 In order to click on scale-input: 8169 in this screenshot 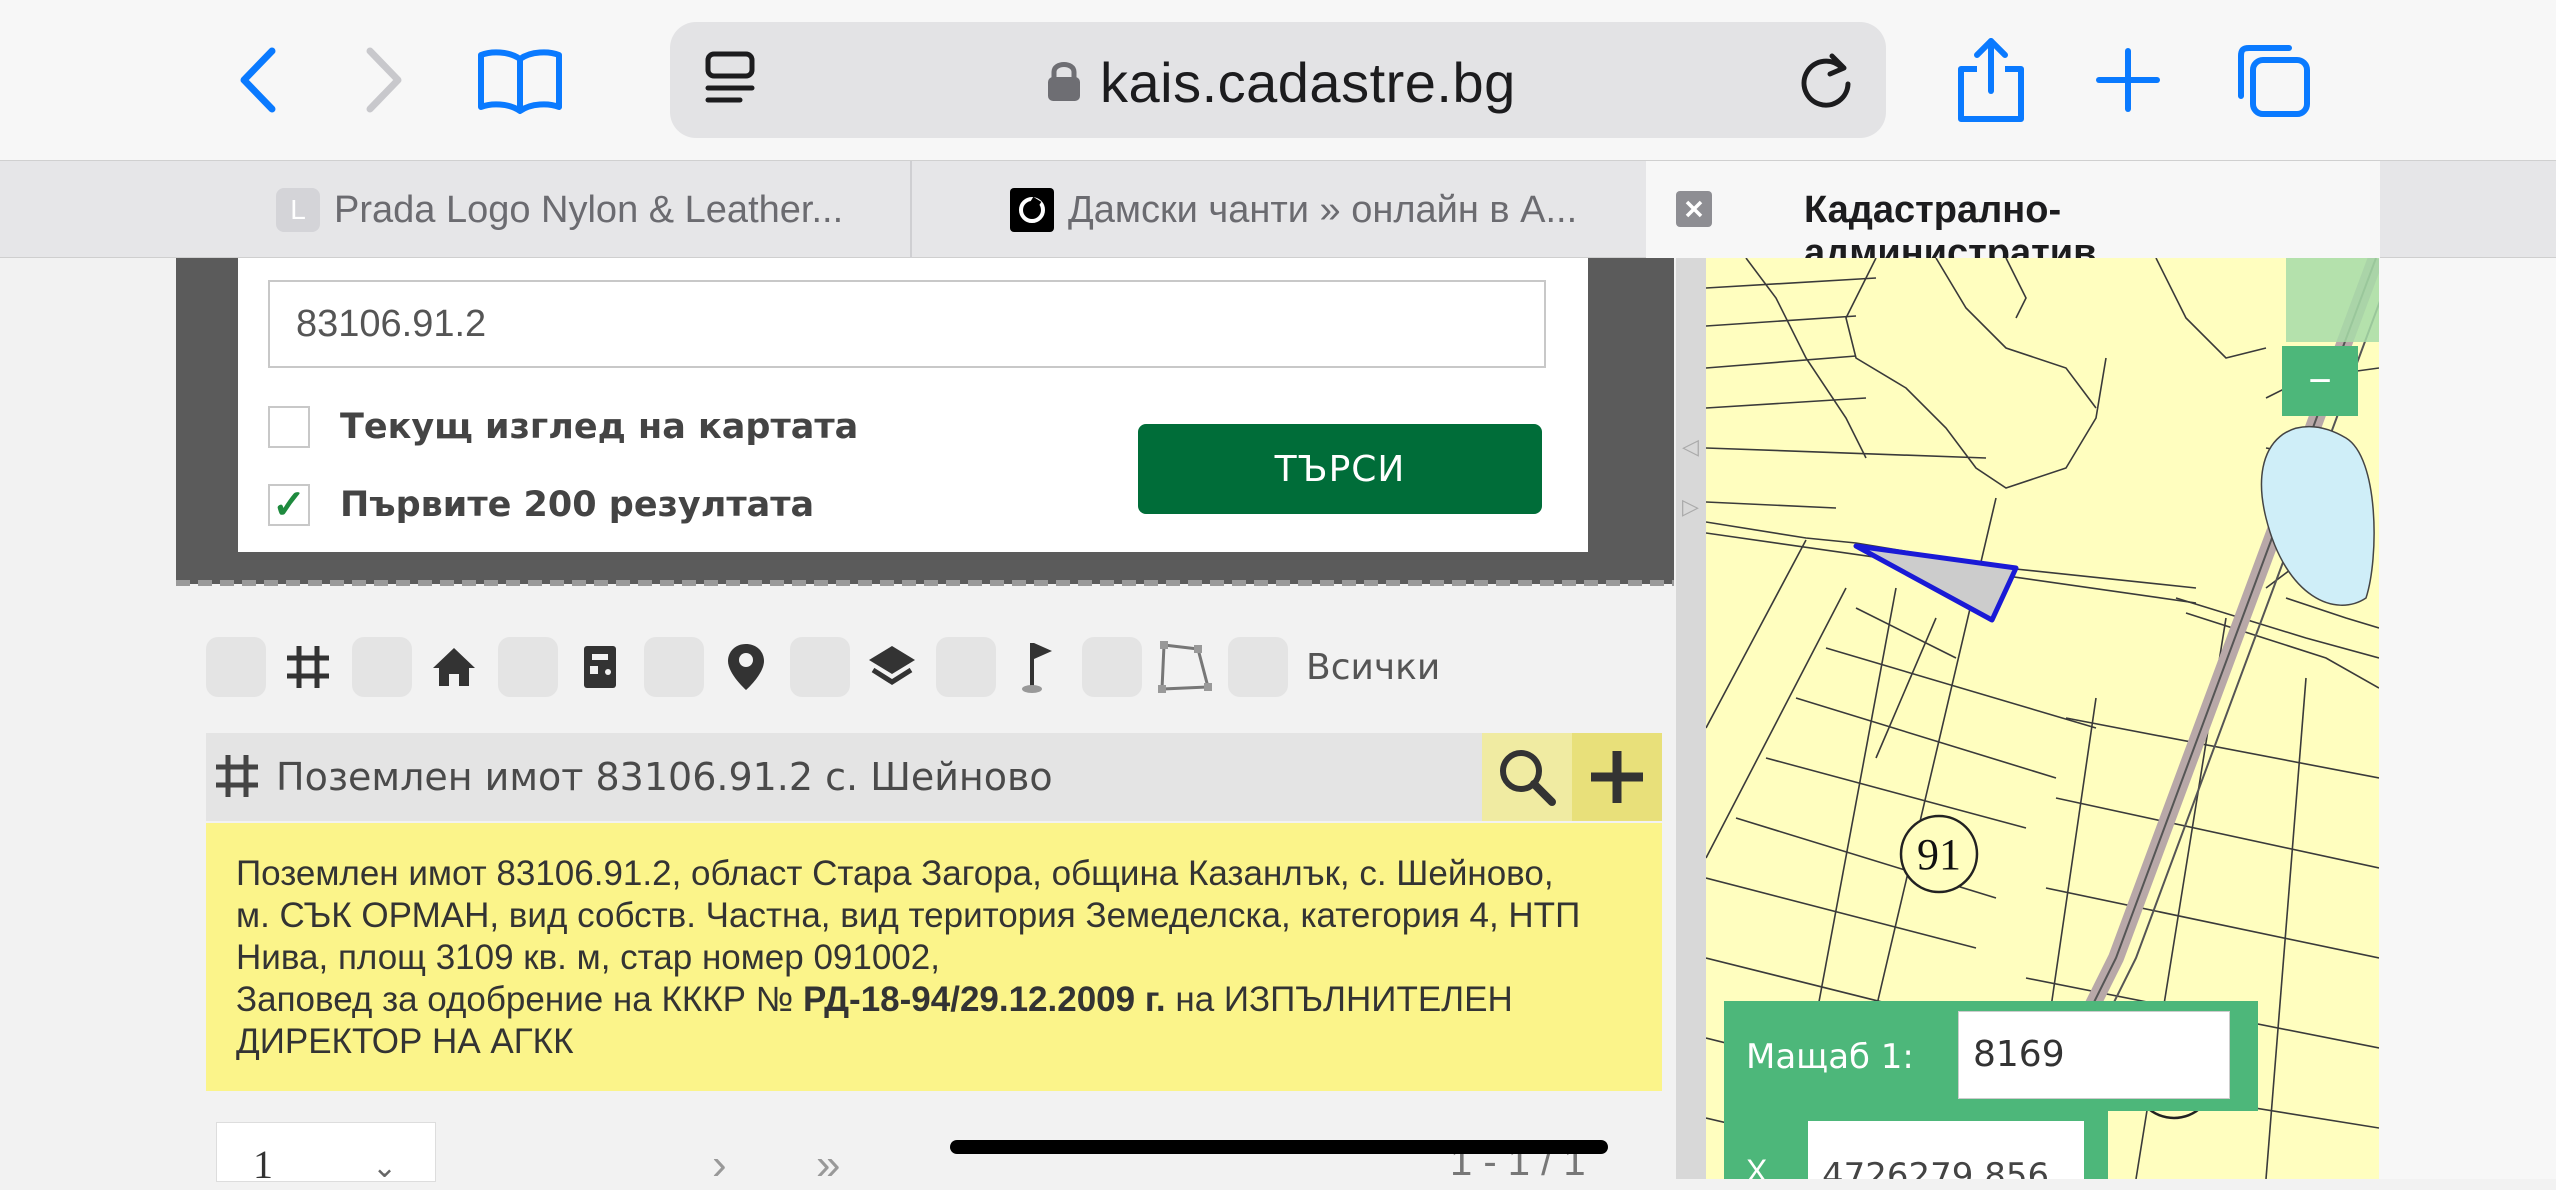, I will do `click(2094, 1055)`.